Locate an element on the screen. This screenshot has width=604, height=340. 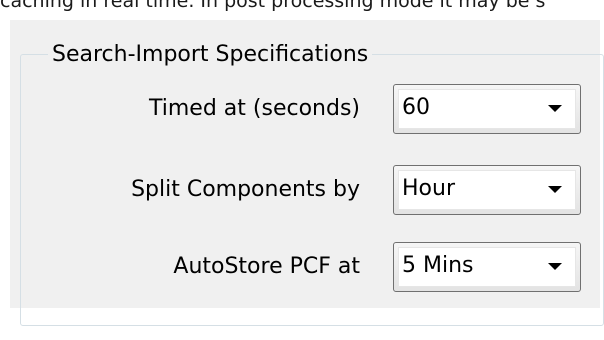
timed-at-dropdown: 60 is located at coordinates (487, 109).